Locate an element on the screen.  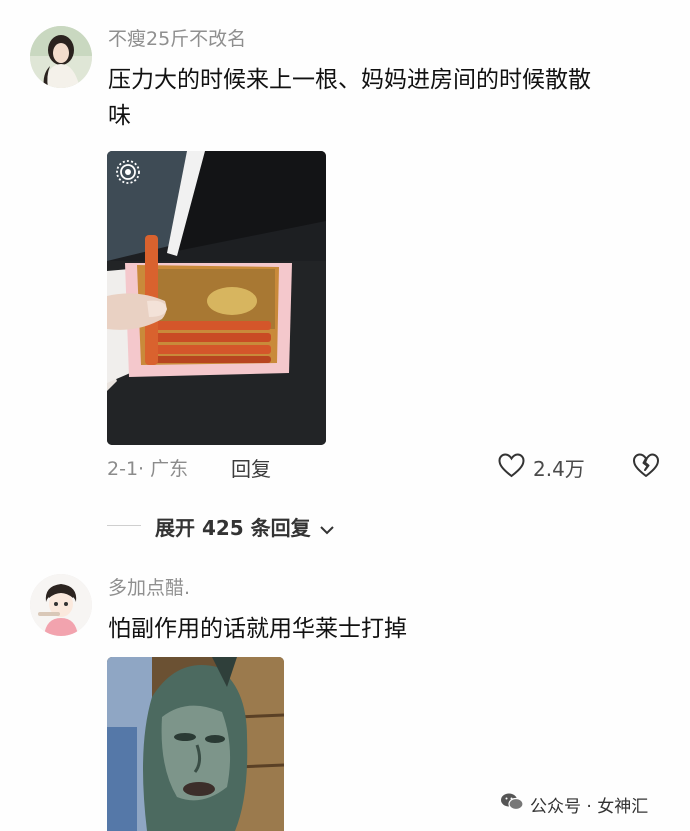
like-count: 2.4万 is located at coordinates (559, 469).